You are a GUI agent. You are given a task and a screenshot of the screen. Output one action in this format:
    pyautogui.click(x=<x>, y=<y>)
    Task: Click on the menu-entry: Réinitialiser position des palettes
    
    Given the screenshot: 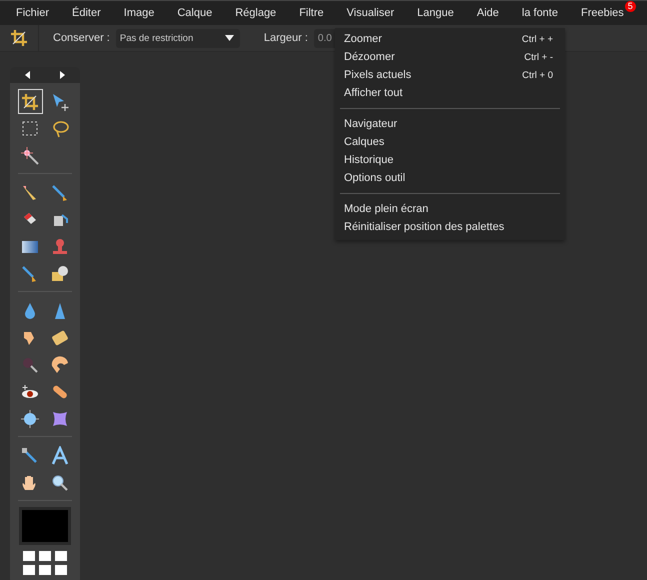 What is the action you would take?
    pyautogui.click(x=450, y=227)
    